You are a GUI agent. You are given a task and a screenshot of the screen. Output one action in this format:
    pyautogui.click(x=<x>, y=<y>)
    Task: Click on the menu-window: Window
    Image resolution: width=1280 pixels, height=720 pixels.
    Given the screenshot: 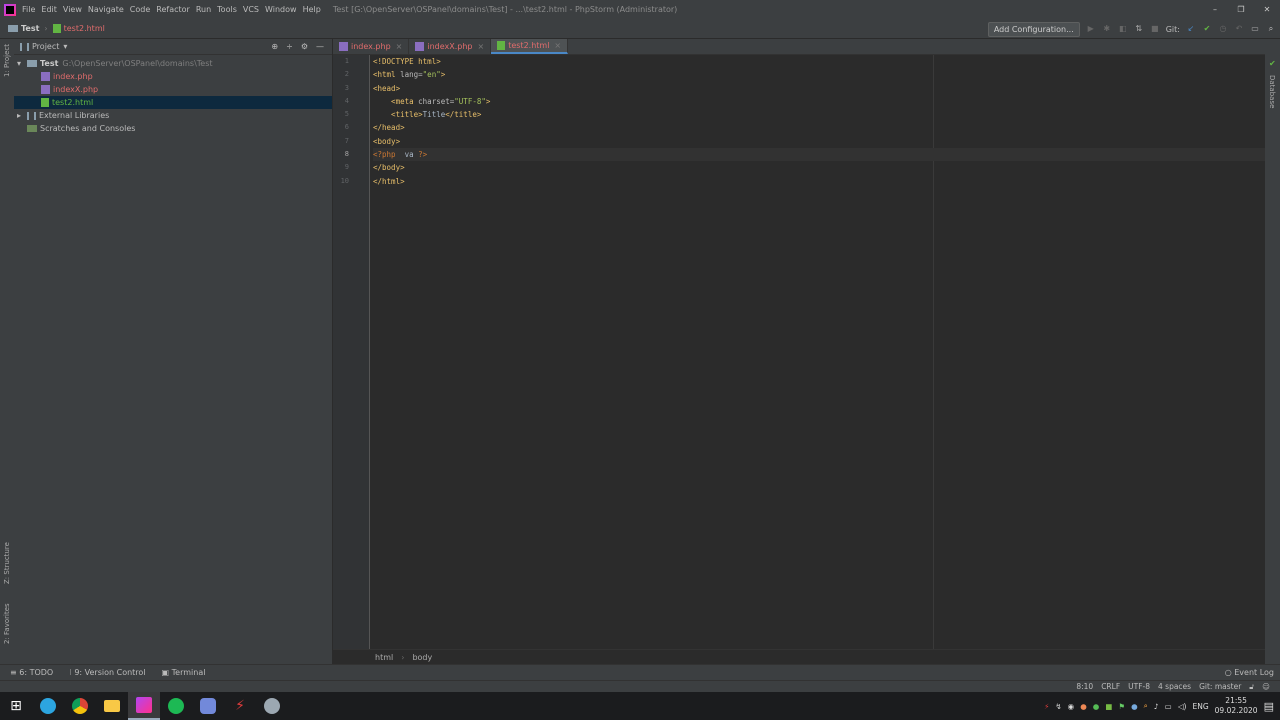 What is the action you would take?
    pyautogui.click(x=281, y=9)
    